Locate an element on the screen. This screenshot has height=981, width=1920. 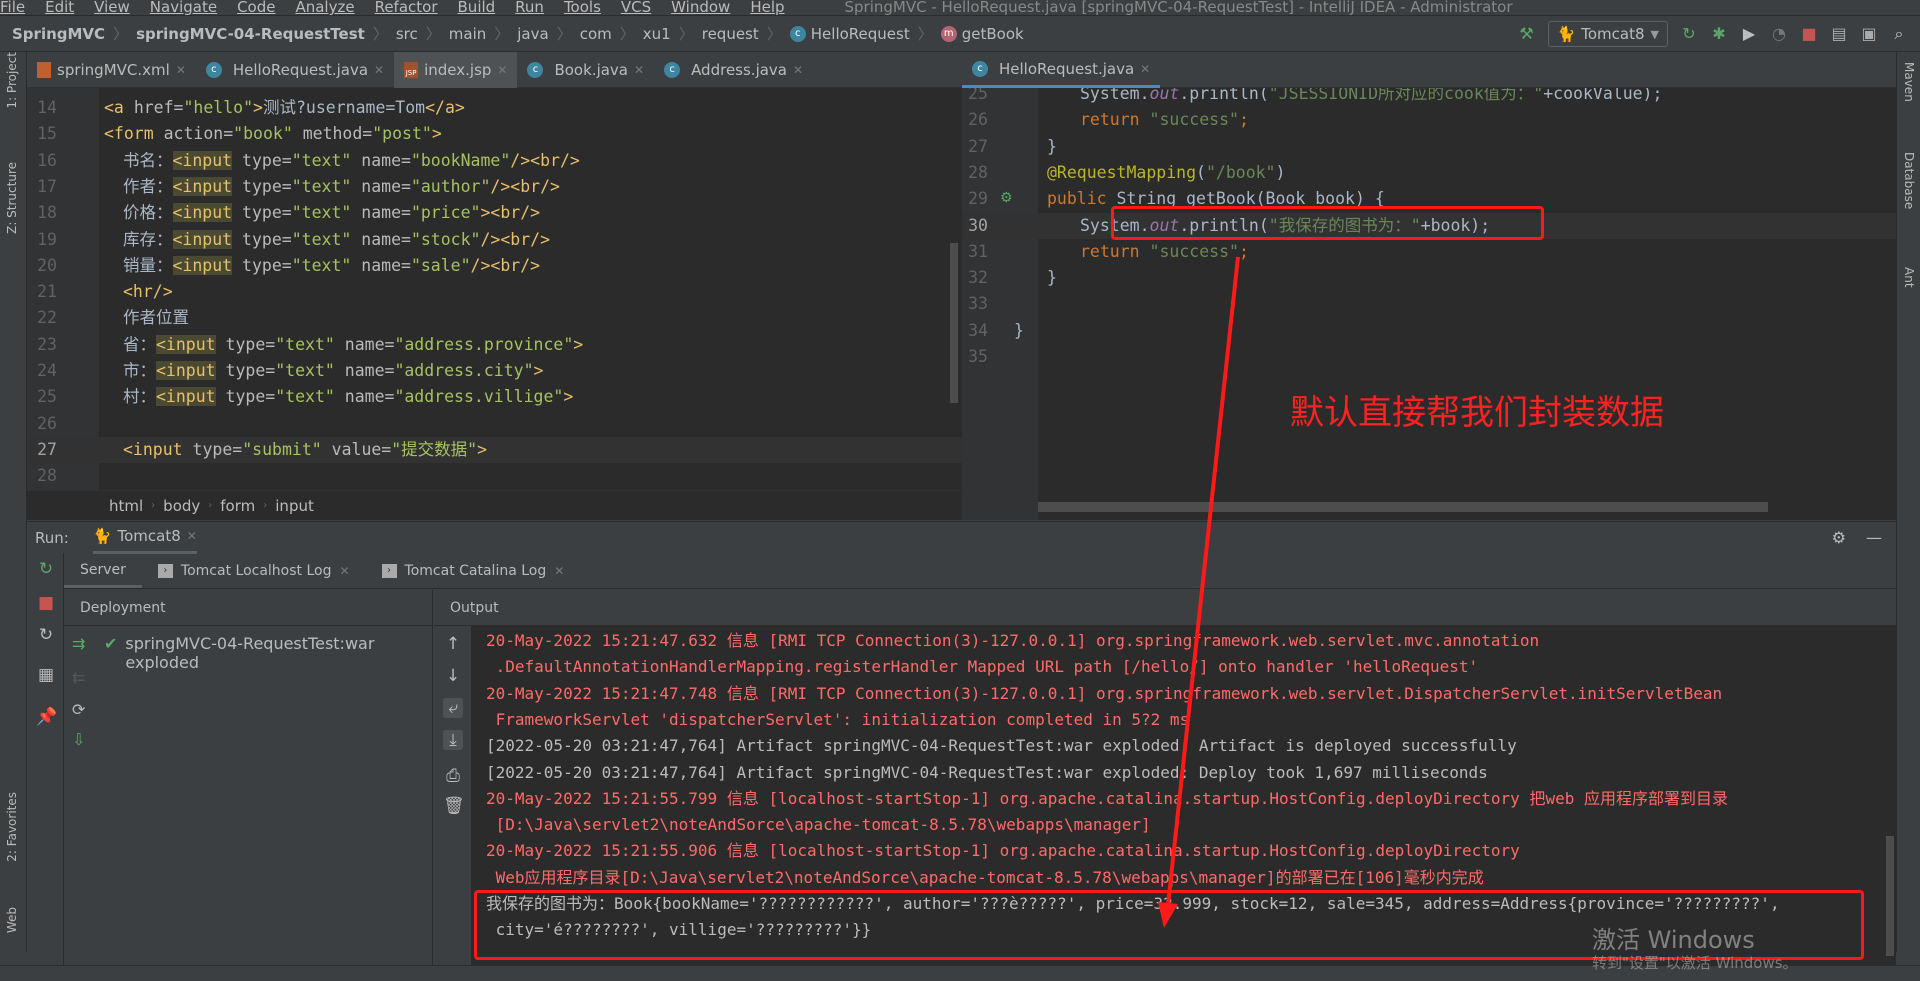
annotation-arrow is located at coordinates (1199, 592).